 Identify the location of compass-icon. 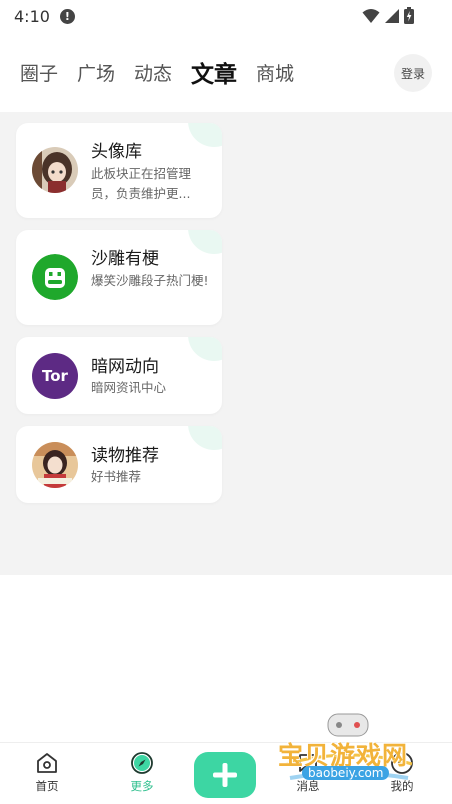
(142, 763).